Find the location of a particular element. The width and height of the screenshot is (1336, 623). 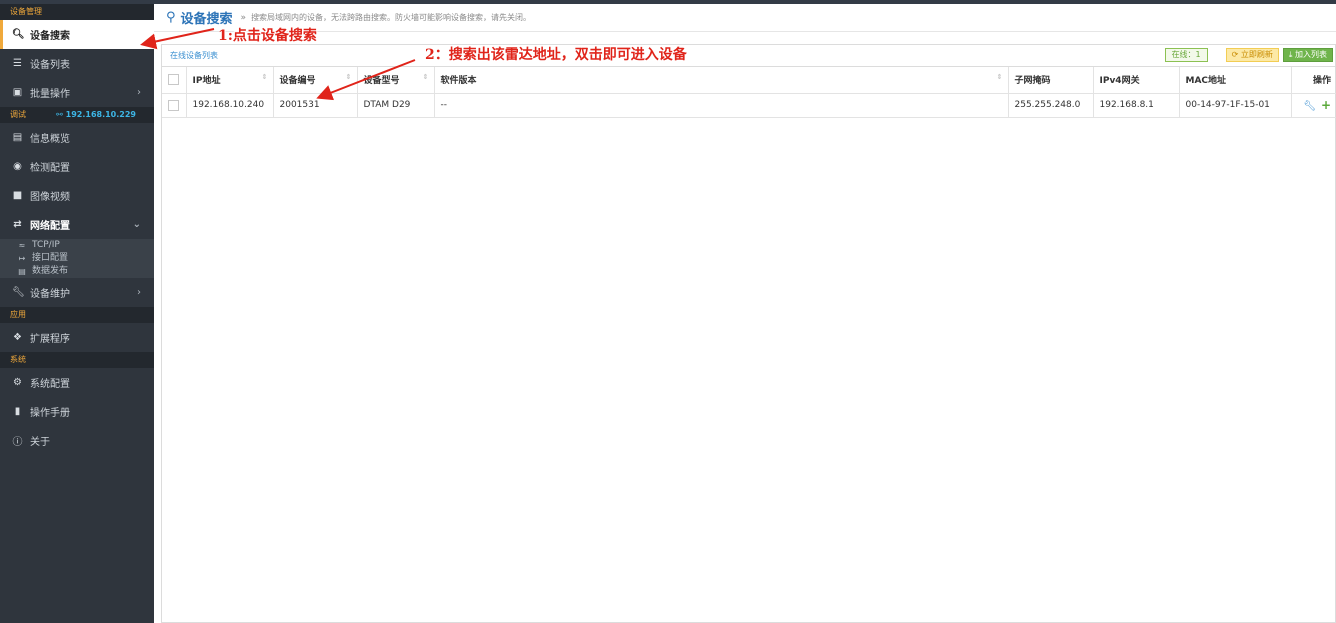

sidebar-item-info-overview: ▤ 信息概览 is located at coordinates (77, 137).